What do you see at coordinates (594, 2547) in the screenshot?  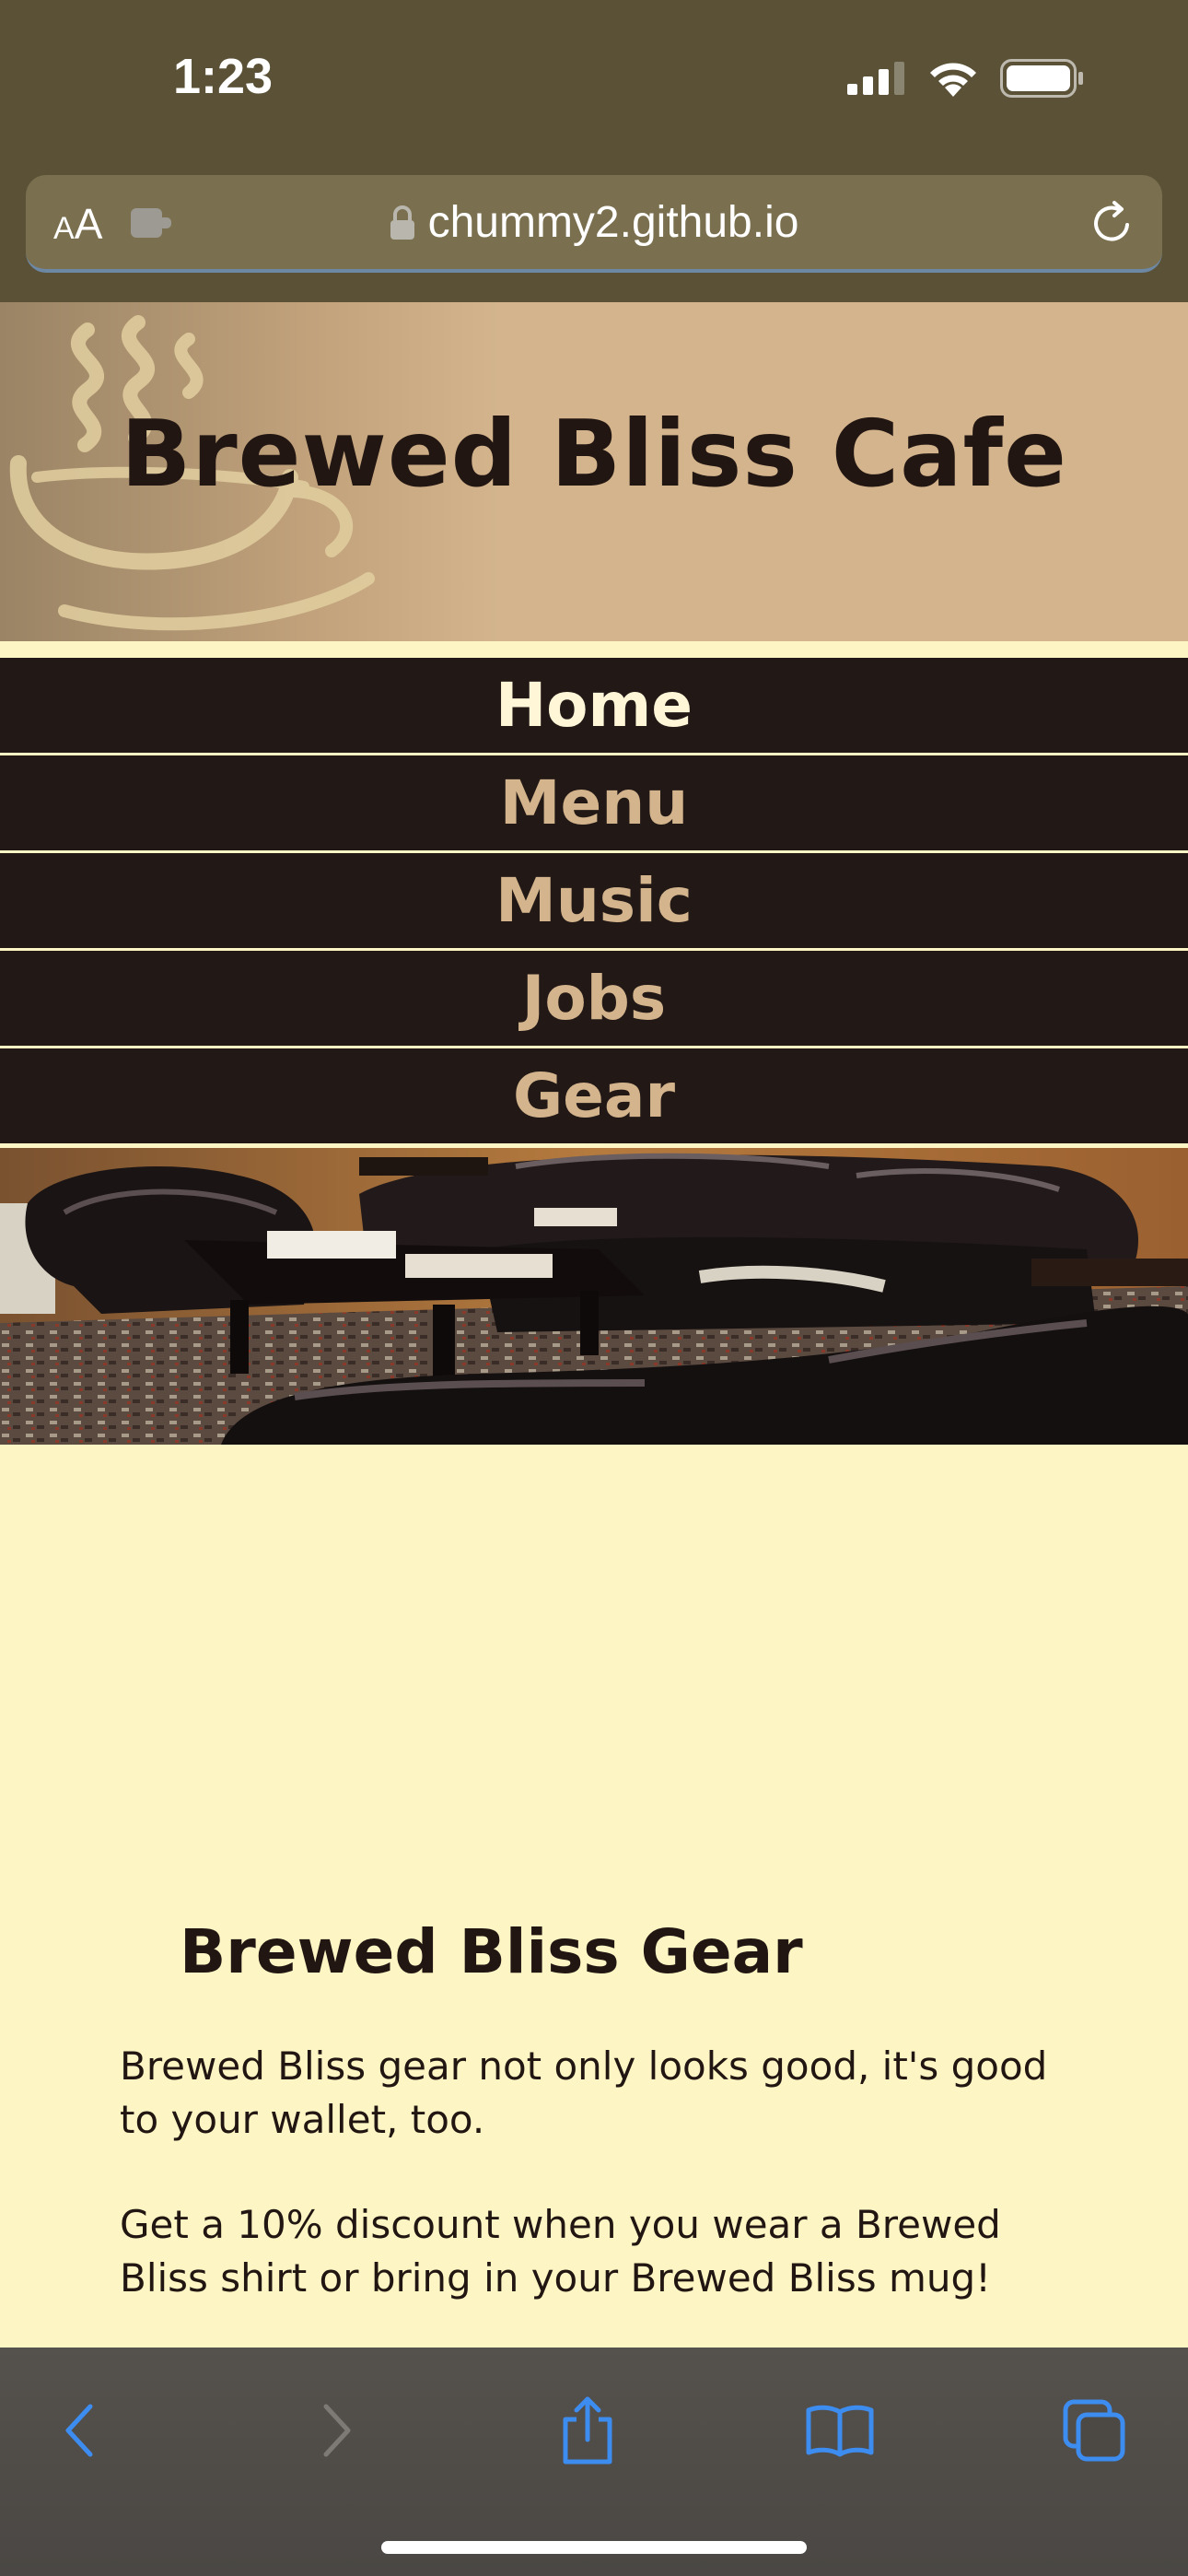 I see `home-indicator` at bounding box center [594, 2547].